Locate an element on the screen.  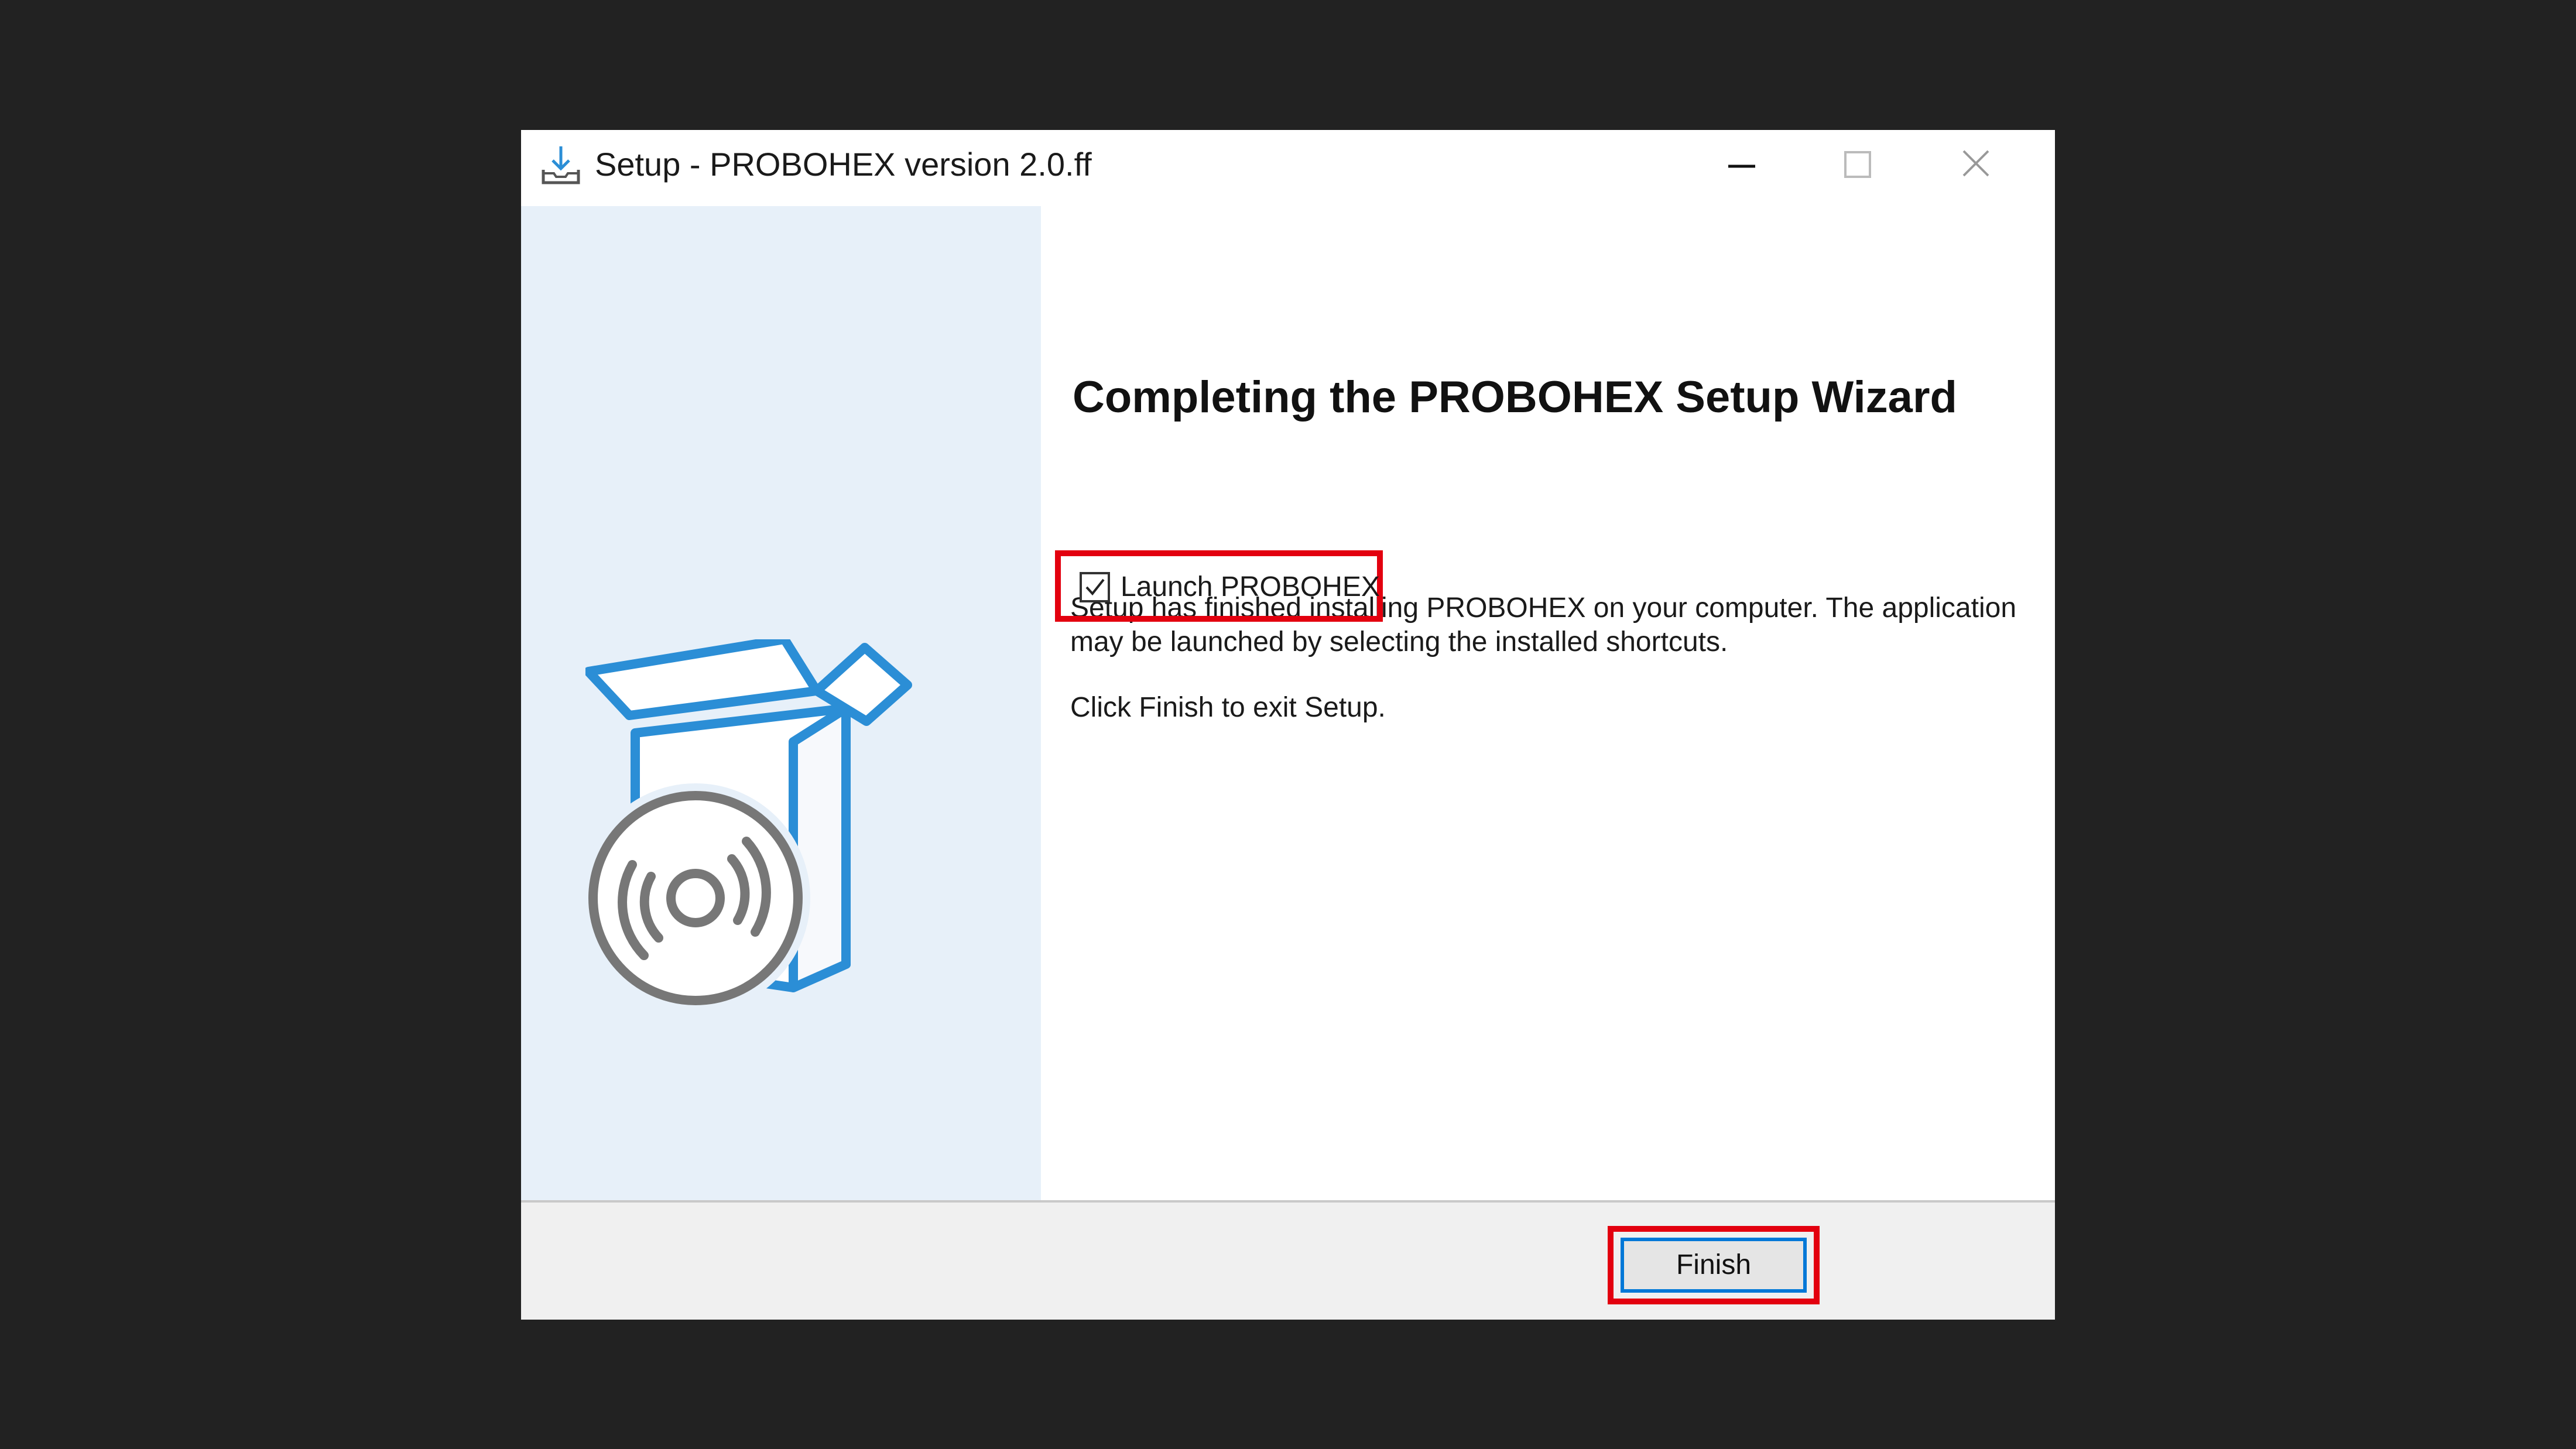
launch-checkbox-row: Launch PROBOHEX is located at coordinates (1230, 587).